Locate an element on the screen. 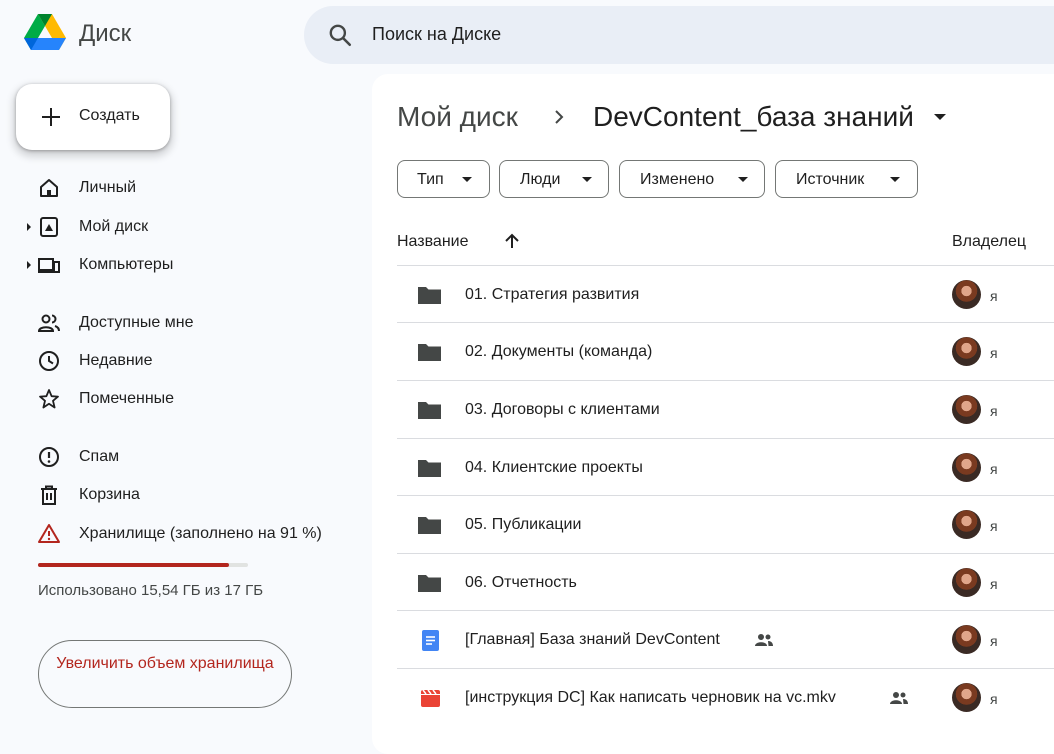 The height and width of the screenshot is (754, 1054). home-icon is located at coordinates (49, 188).